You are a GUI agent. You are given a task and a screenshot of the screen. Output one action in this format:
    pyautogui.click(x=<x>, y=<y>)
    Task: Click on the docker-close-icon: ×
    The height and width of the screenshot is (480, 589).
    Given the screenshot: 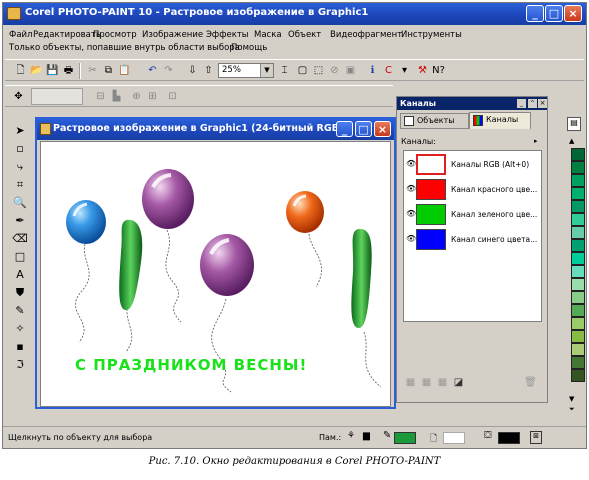 What is the action you would take?
    pyautogui.click(x=542, y=103)
    